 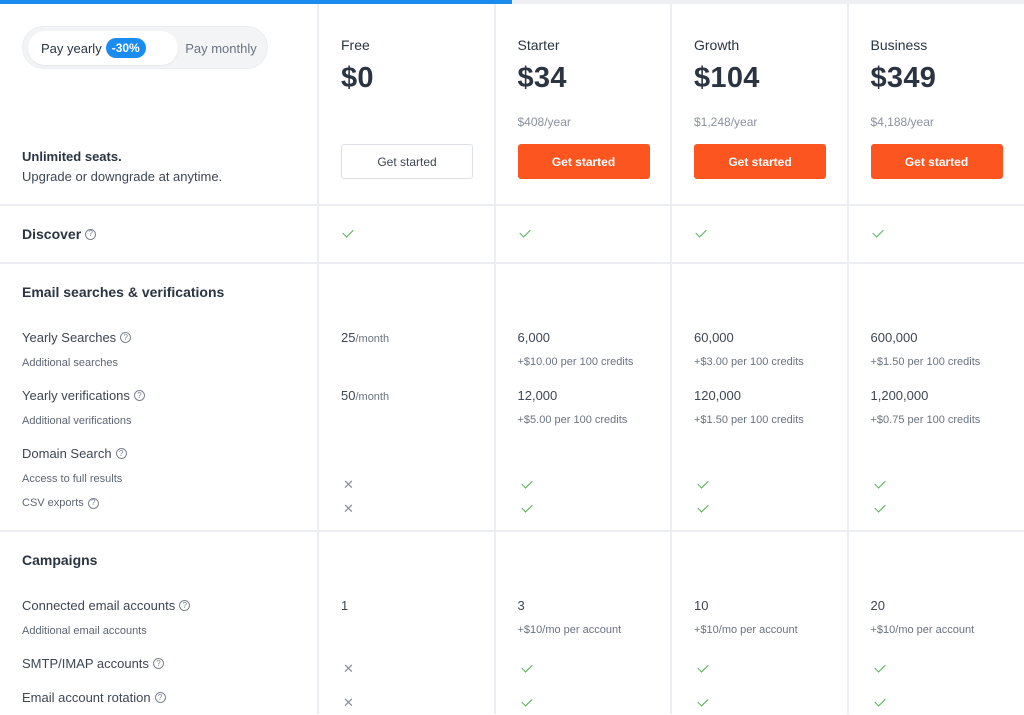 What do you see at coordinates (902, 122) in the screenshot?
I see `plan-yearly-price: $4,188/year` at bounding box center [902, 122].